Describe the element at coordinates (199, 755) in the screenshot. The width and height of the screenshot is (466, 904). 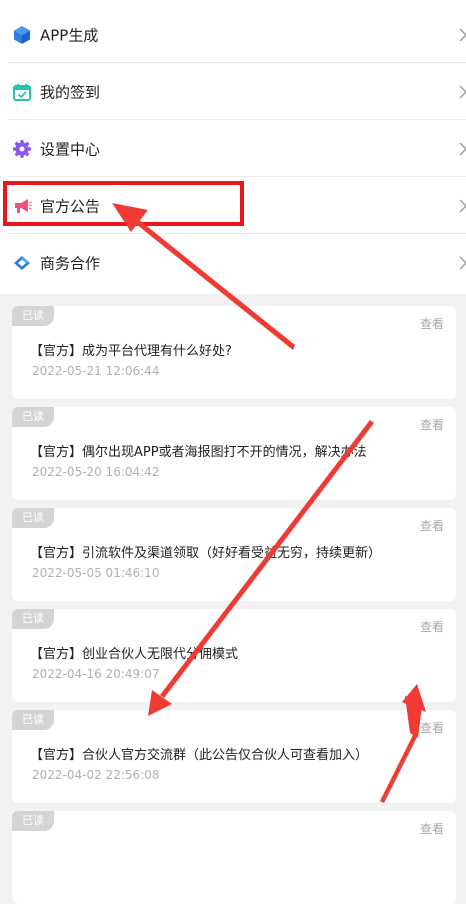
I see `announcement-title: 【官方】合伙人官方交流群（此公告仅合伙人可查看加入）` at that location.